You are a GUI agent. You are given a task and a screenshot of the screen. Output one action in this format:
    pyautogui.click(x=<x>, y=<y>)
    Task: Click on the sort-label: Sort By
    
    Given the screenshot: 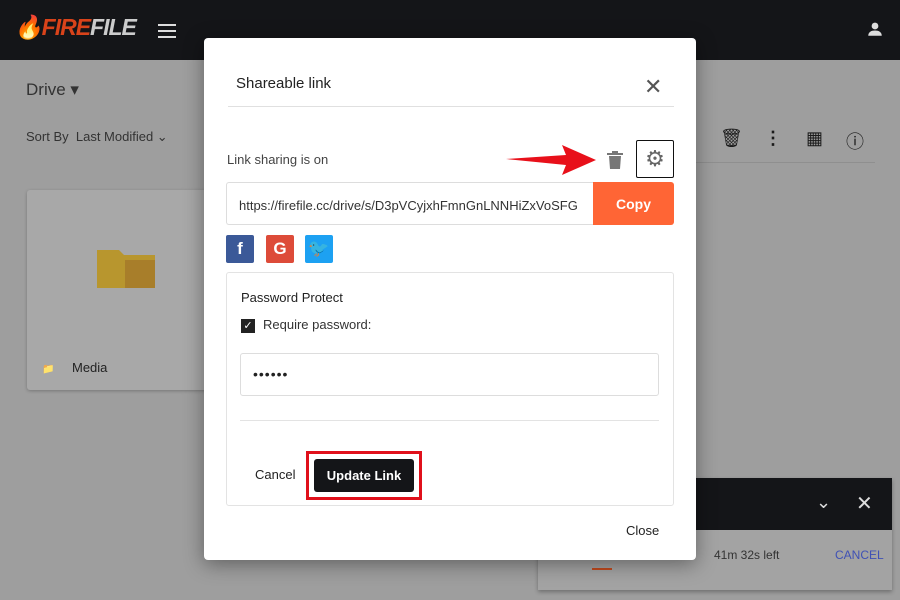 What is the action you would take?
    pyautogui.click(x=47, y=136)
    